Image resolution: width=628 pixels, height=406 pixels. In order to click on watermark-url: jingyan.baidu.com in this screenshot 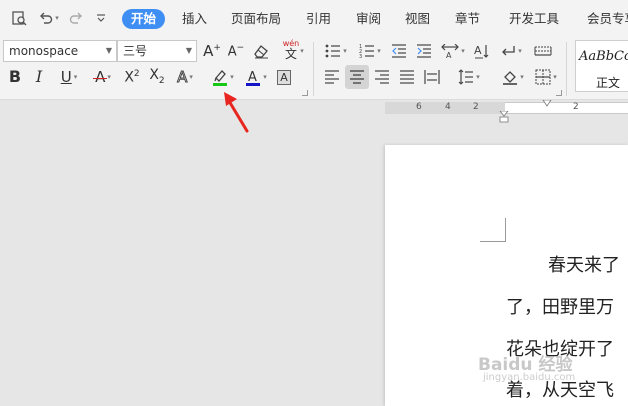, I will do `click(529, 377)`.